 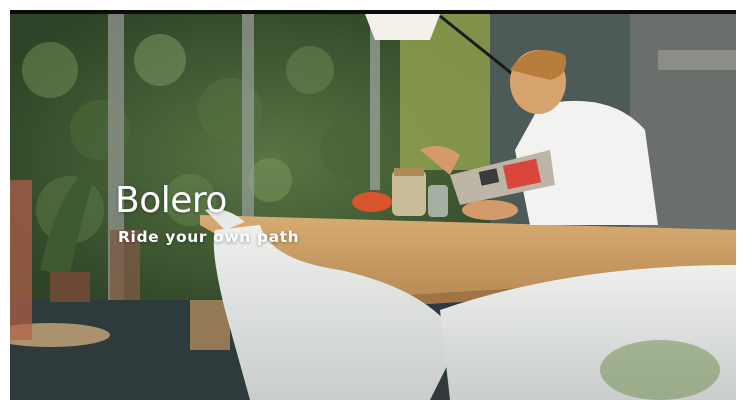 What do you see at coordinates (373, 12) in the screenshot?
I see `top-border` at bounding box center [373, 12].